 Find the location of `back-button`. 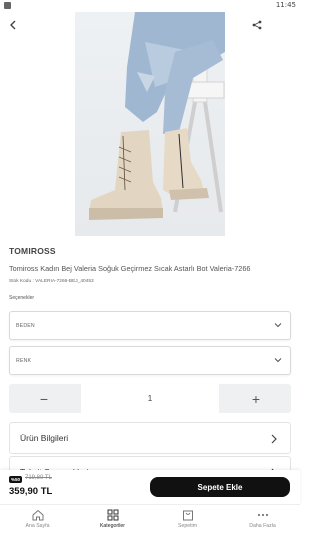

back-button is located at coordinates (13, 25).